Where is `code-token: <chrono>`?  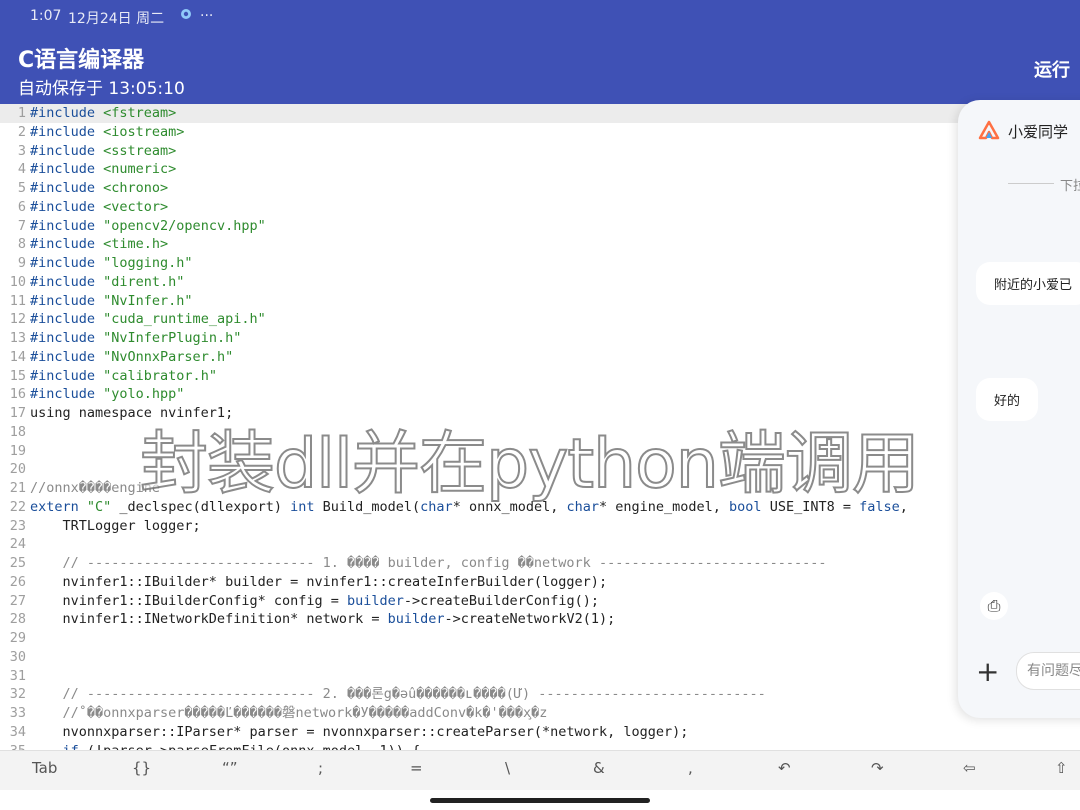
code-token: <chrono> is located at coordinates (136, 188).